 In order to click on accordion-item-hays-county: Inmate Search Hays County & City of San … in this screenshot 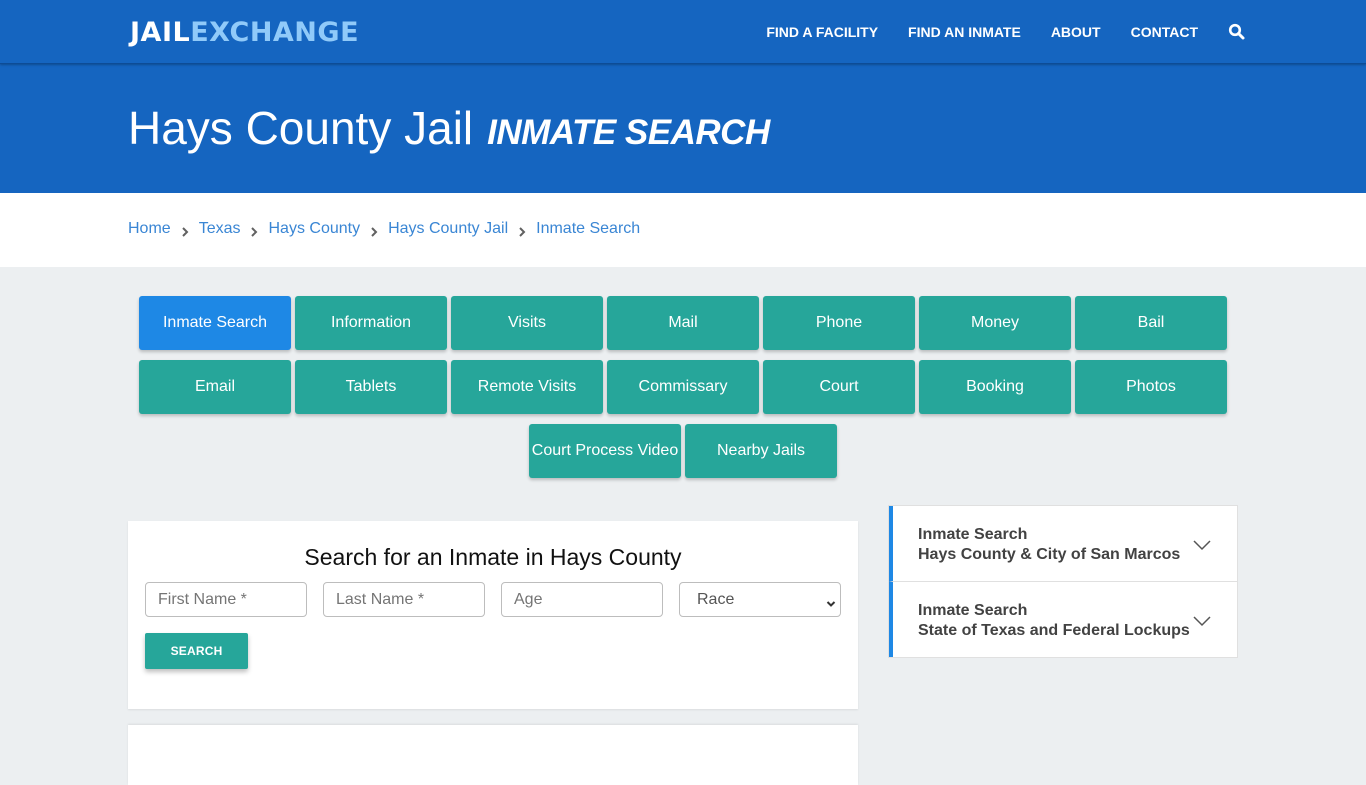, I will do `click(1063, 544)`.